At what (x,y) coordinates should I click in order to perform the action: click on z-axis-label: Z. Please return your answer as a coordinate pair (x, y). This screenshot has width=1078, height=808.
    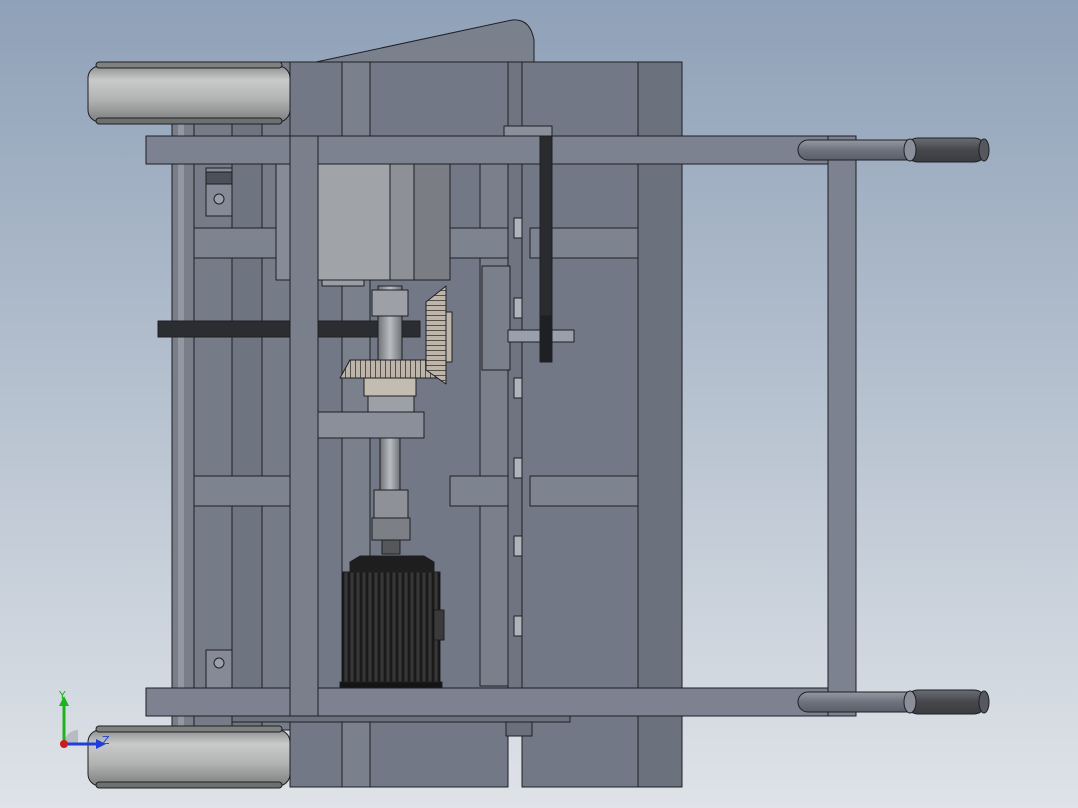
    Looking at the image, I should click on (106, 740).